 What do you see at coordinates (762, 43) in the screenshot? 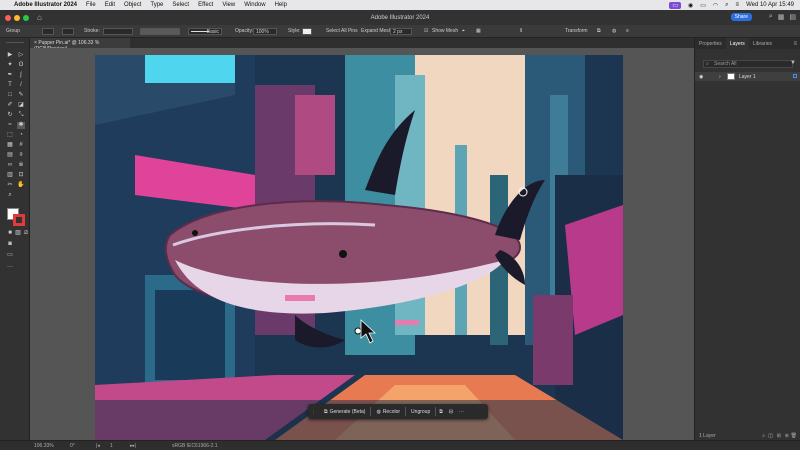
I see `tab-libraries: Libraries` at bounding box center [762, 43].